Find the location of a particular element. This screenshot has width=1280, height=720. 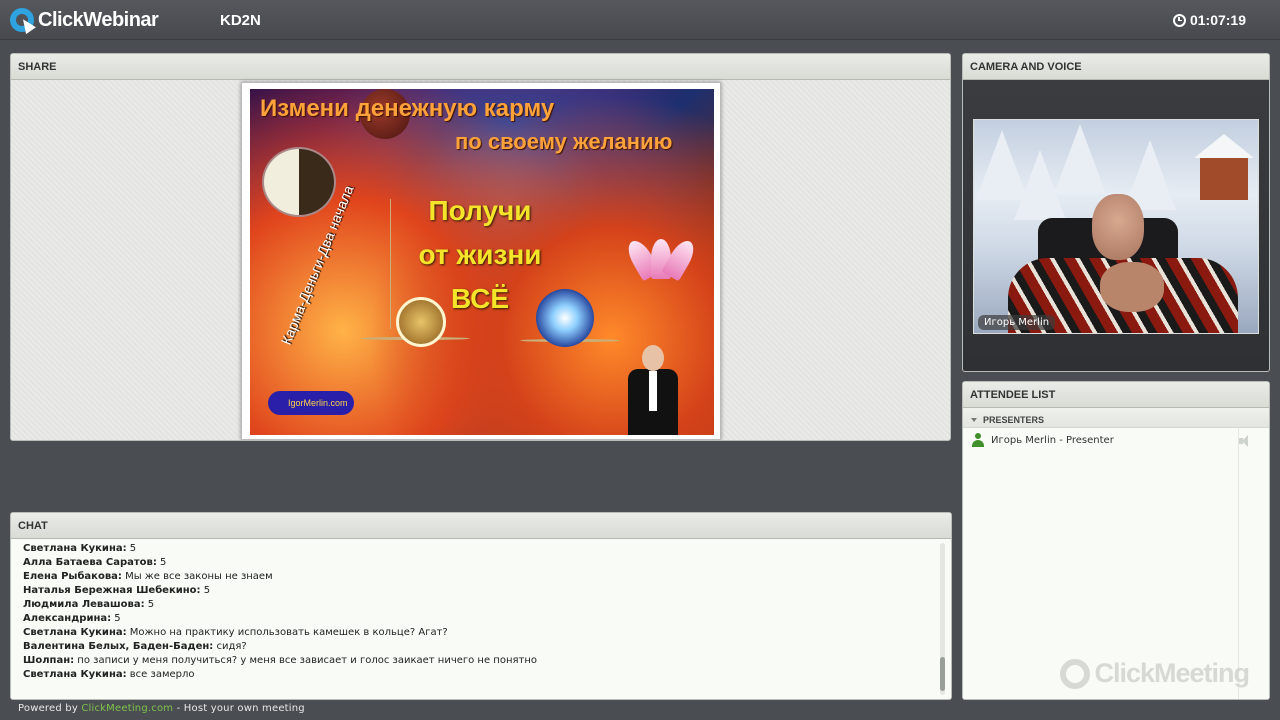

chat-message: Алла Батаева Саратов: 5 is located at coordinates (473, 563).